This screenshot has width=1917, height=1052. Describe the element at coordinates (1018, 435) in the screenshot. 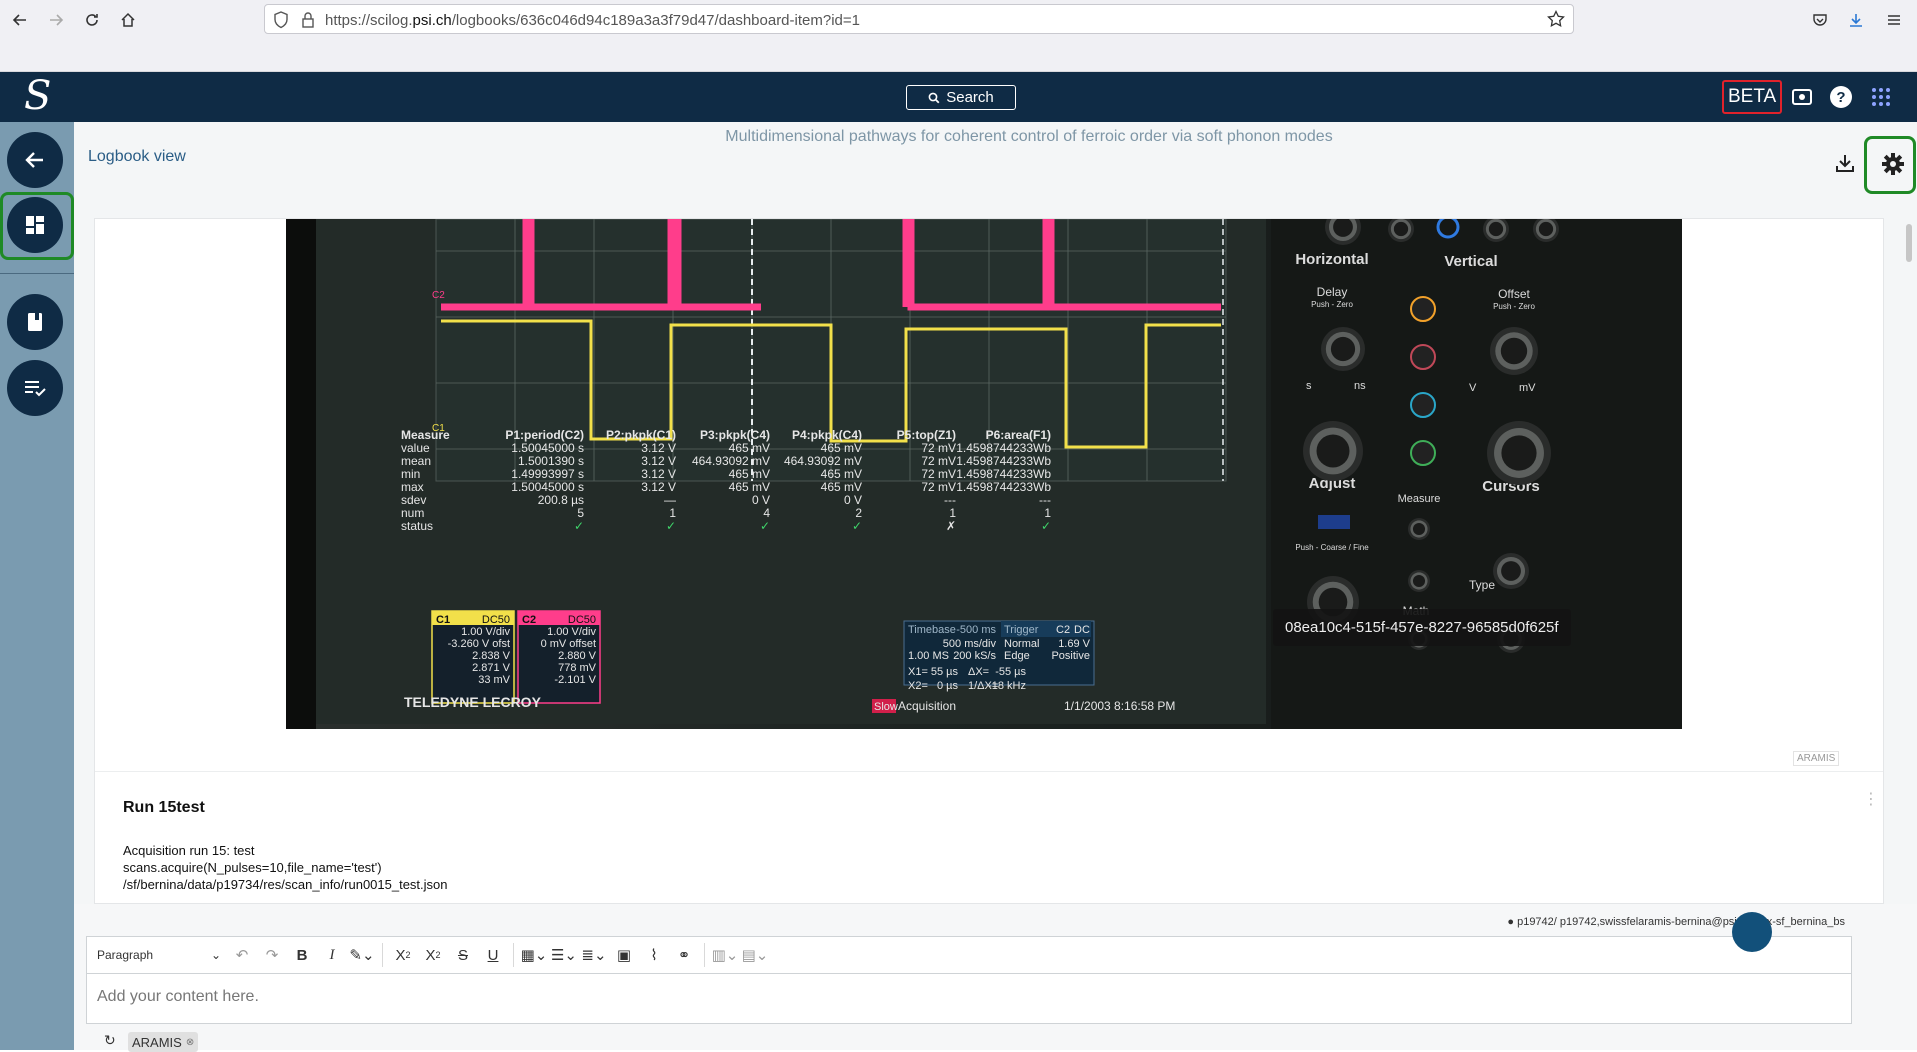

I see `measure-header: P6:area(F1)` at that location.